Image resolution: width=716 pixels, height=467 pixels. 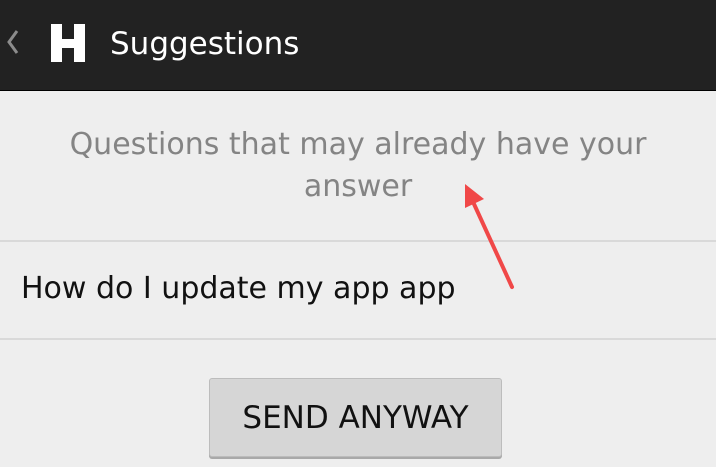 I want to click on h-logo-icon, so click(x=68, y=43).